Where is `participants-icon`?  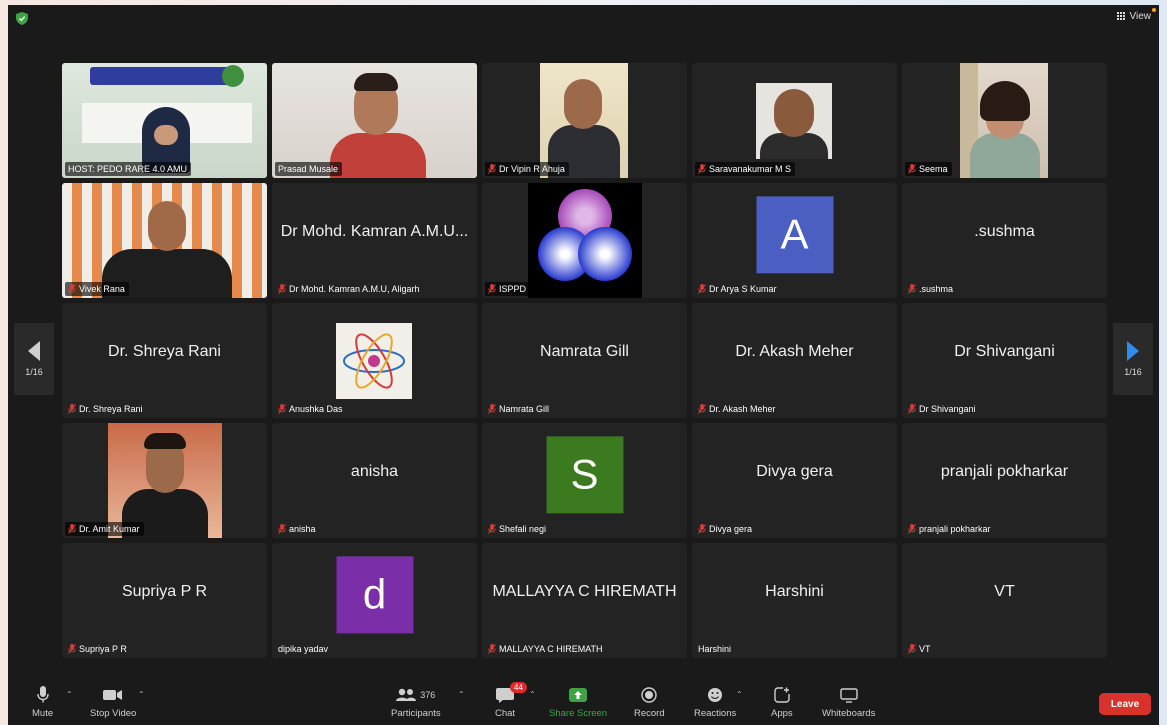
participants-icon is located at coordinates (406, 694).